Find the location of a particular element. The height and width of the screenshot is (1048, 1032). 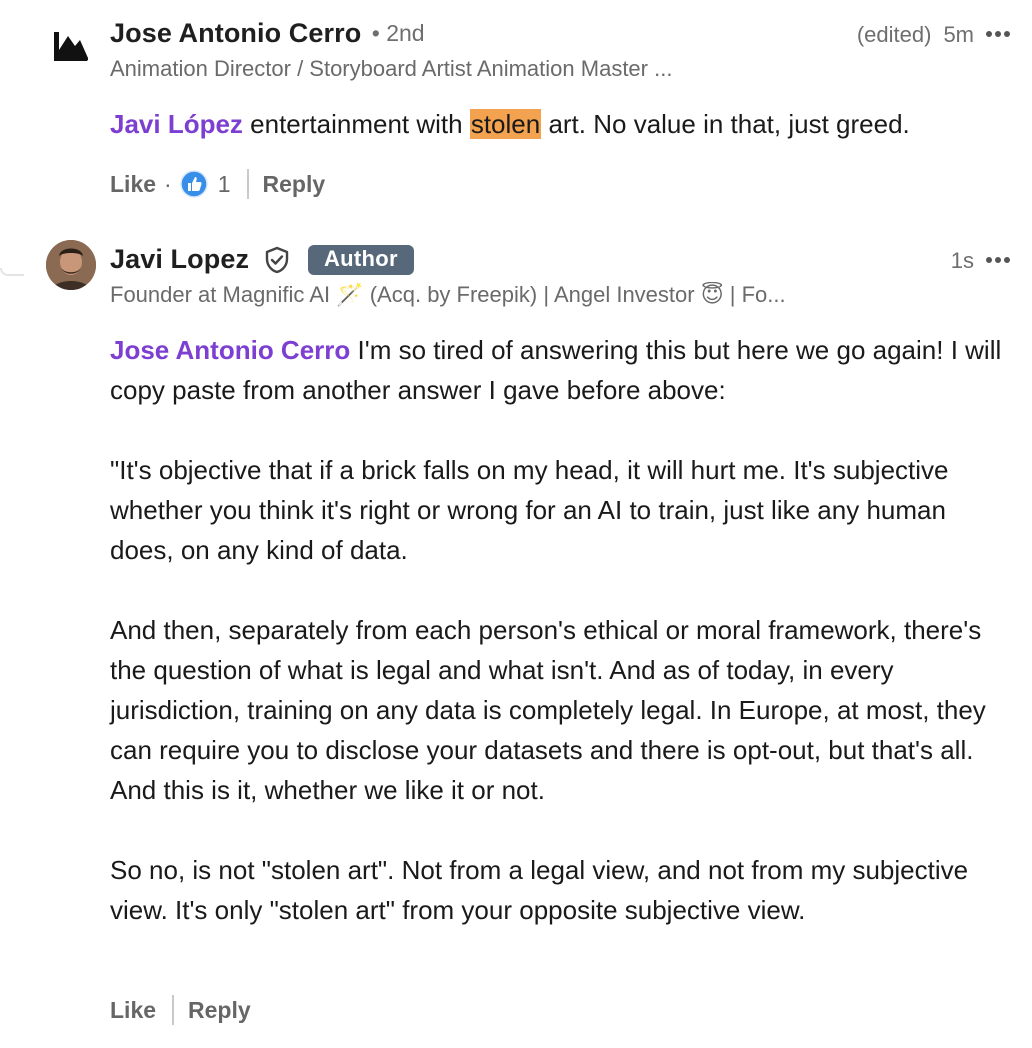

highlighted-word: stolen is located at coordinates (505, 124).